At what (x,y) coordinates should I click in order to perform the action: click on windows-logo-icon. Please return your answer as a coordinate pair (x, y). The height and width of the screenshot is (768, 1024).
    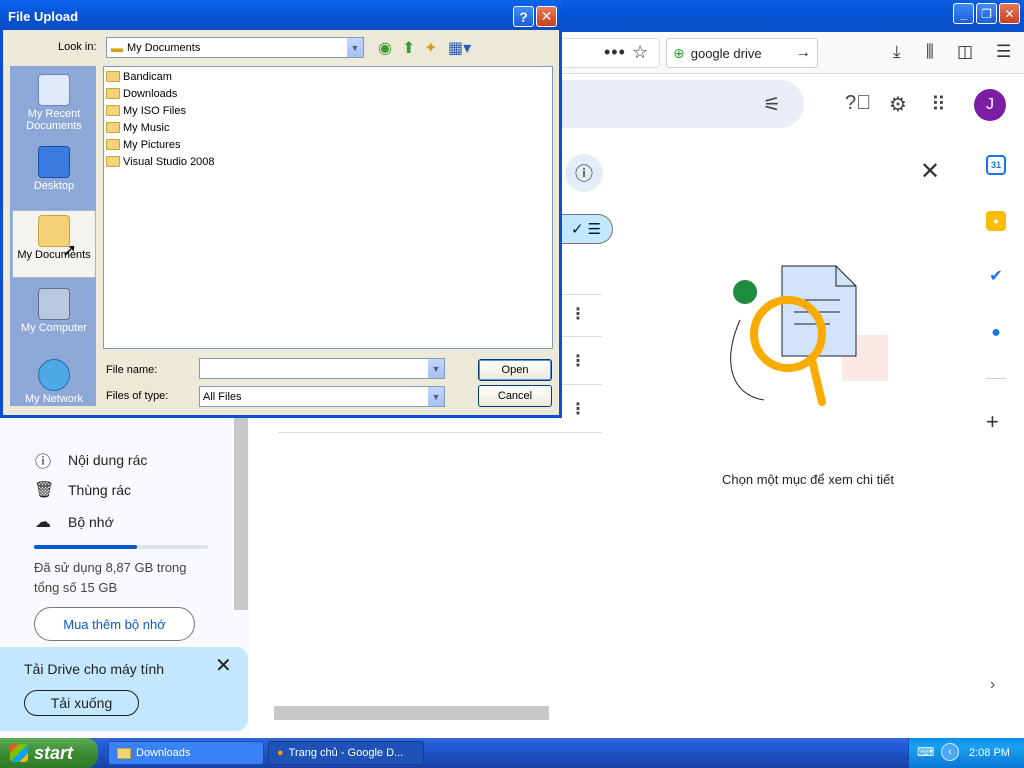
    Looking at the image, I should click on (19, 753).